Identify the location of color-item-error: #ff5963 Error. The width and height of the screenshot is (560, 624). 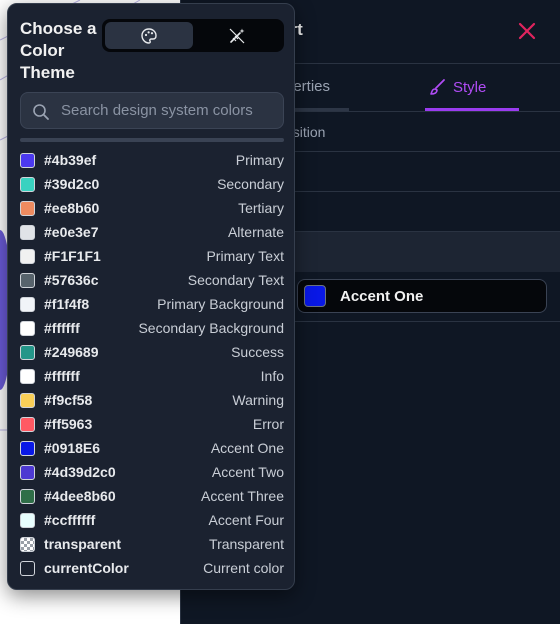
(152, 424).